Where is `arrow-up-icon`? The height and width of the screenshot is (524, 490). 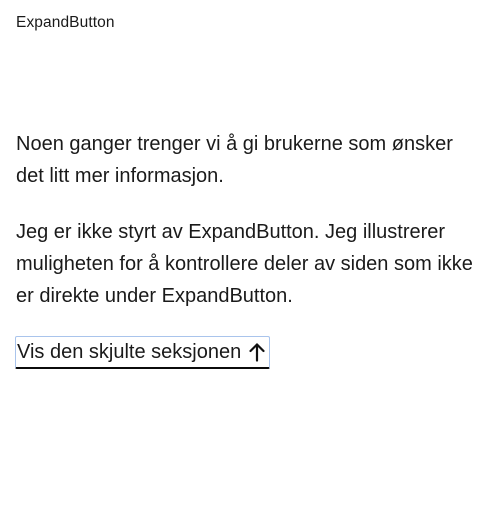 arrow-up-icon is located at coordinates (257, 352).